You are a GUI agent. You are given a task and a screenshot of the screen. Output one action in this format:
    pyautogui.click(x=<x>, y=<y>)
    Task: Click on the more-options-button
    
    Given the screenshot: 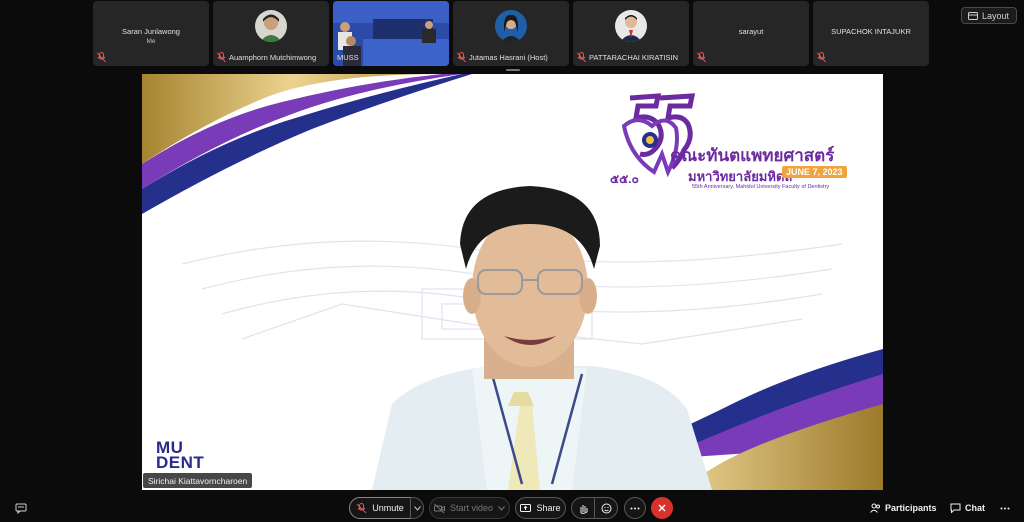 What is the action you would take?
    pyautogui.click(x=635, y=508)
    